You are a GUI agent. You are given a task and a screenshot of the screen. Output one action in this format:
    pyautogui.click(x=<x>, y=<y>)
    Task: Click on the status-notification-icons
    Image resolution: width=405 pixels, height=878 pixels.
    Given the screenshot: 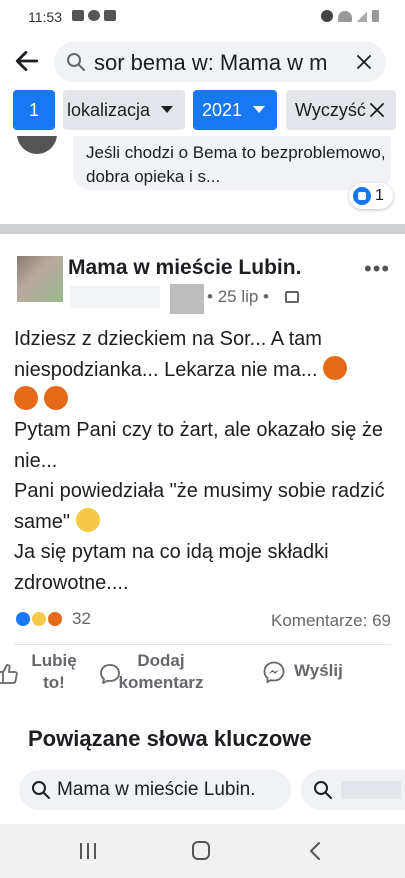 What is the action you would take?
    pyautogui.click(x=94, y=15)
    